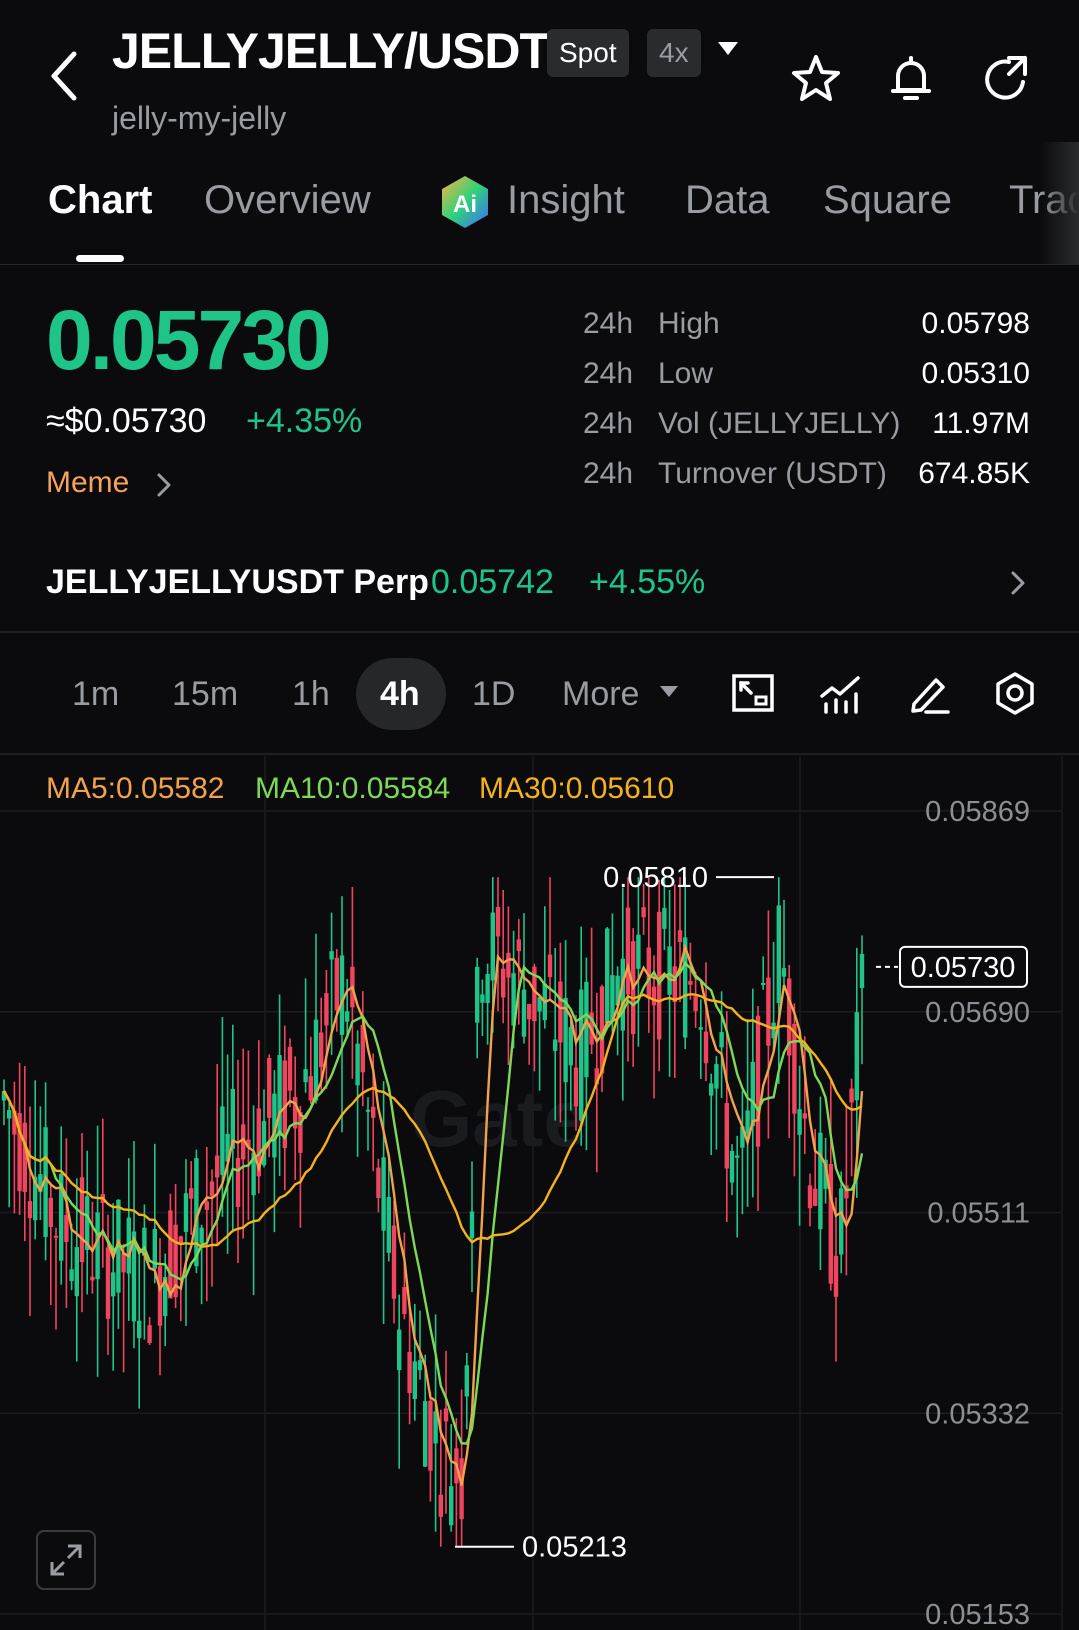 The width and height of the screenshot is (1079, 1630). I want to click on category-link: Meme, so click(87, 483).